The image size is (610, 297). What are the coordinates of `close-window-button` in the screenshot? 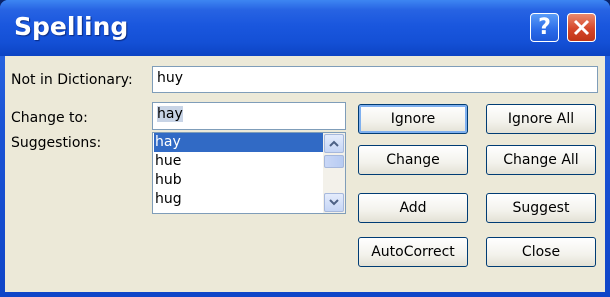 It's located at (581, 27).